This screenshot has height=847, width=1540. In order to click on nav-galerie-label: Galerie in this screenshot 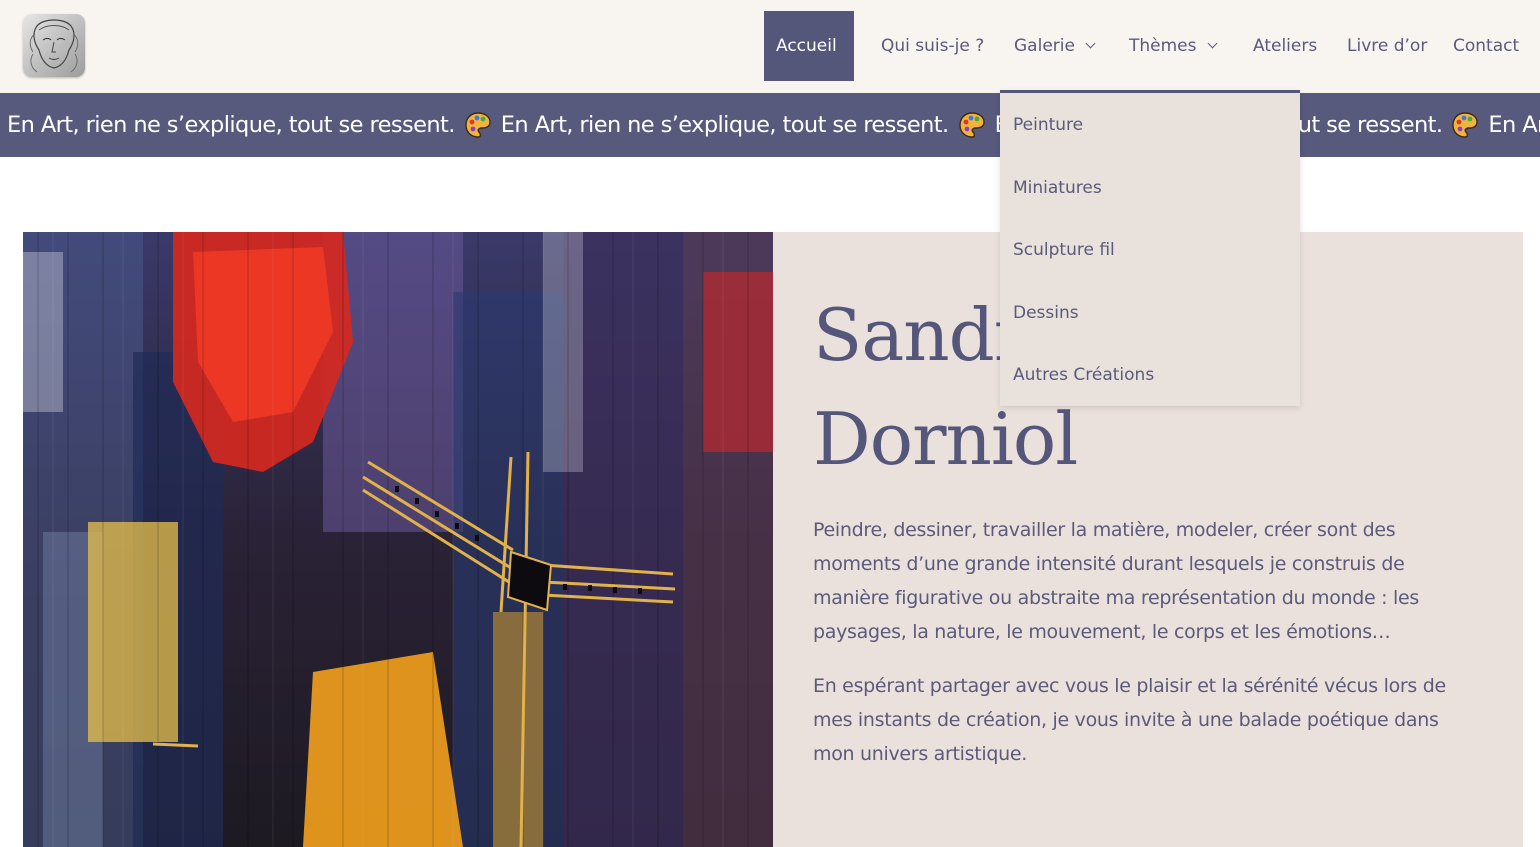, I will do `click(1044, 46)`.